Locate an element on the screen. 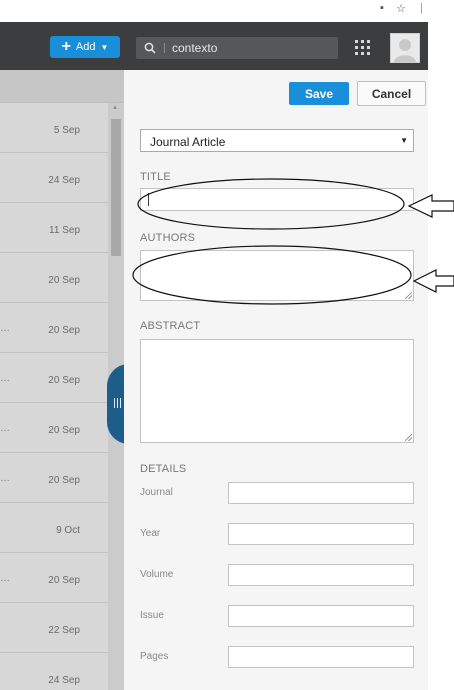  star-icon: ☆ is located at coordinates (401, 8).